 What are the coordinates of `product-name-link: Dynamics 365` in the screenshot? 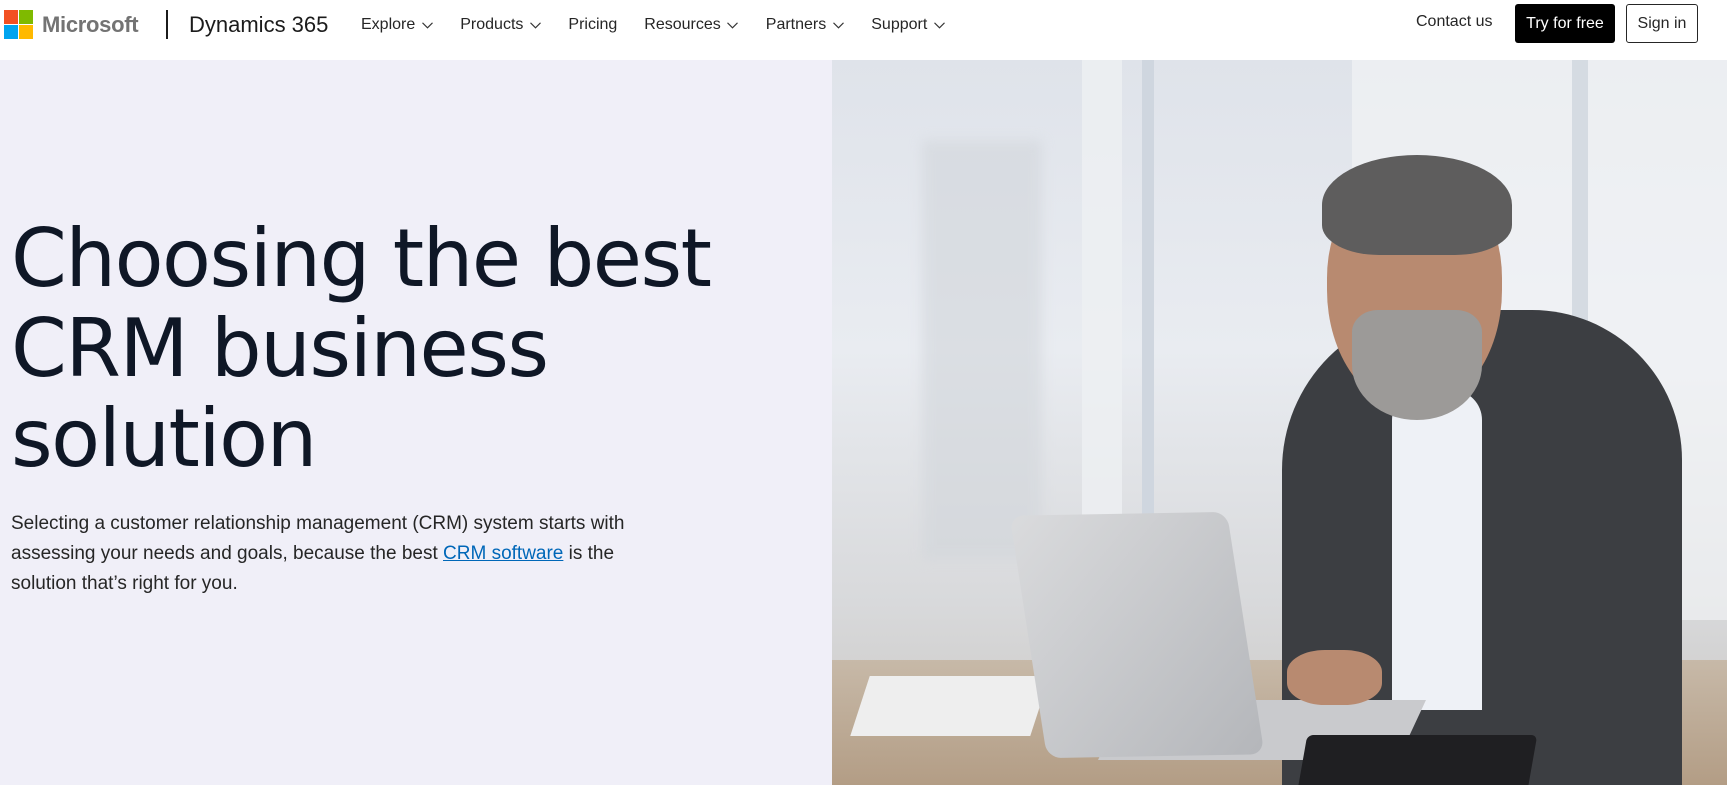 It's located at (258, 25).